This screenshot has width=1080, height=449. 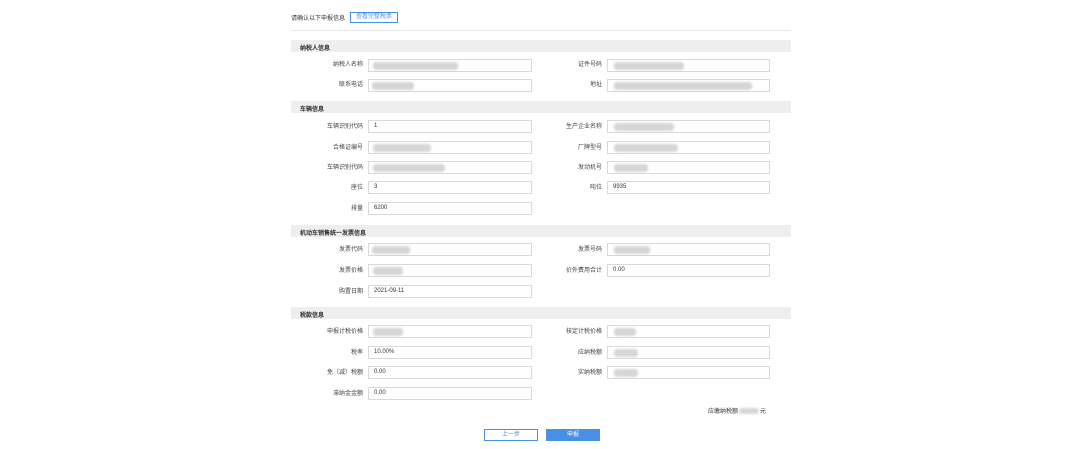 What do you see at coordinates (318, 19) in the screenshot?
I see `confirm-note-text: 请确认以下申报信息` at bounding box center [318, 19].